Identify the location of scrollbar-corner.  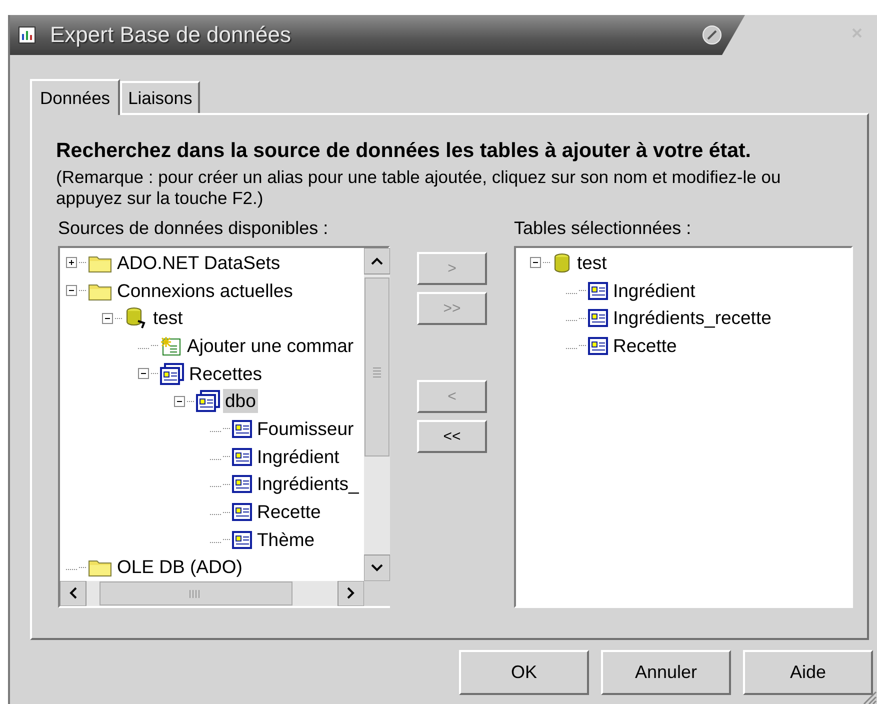
(377, 593).